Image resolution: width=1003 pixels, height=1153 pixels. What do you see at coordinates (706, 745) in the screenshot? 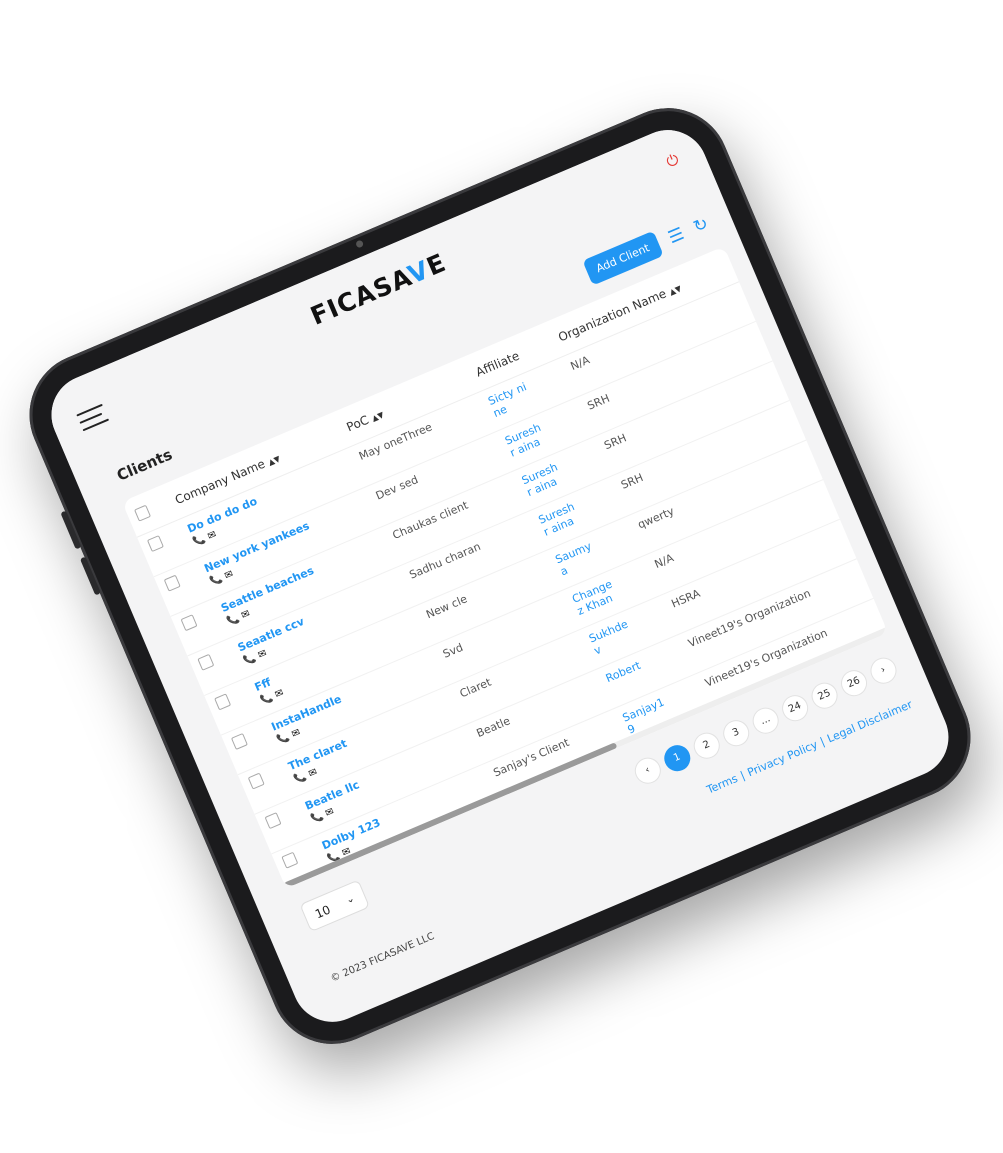
I see `page-button: 2` at bounding box center [706, 745].